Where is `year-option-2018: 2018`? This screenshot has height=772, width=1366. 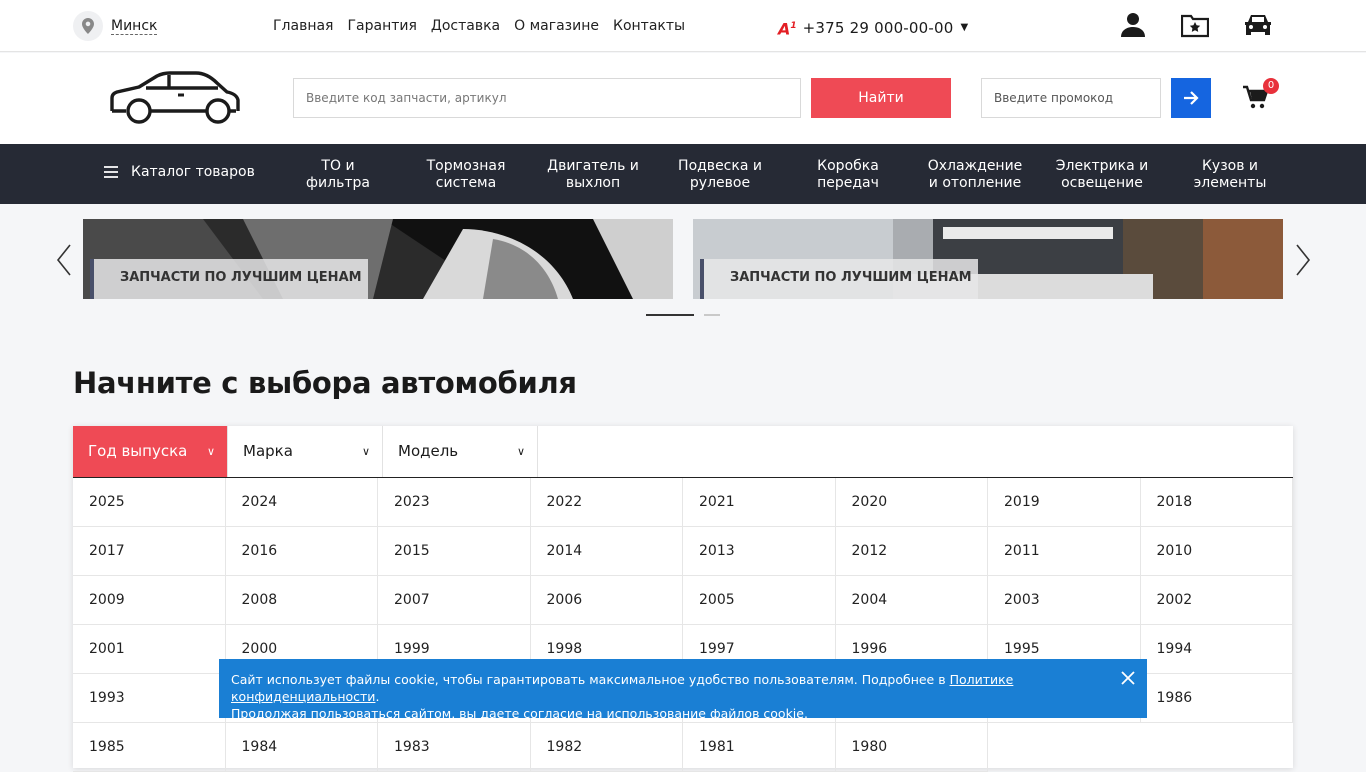 year-option-2018: 2018 is located at coordinates (1216, 502).